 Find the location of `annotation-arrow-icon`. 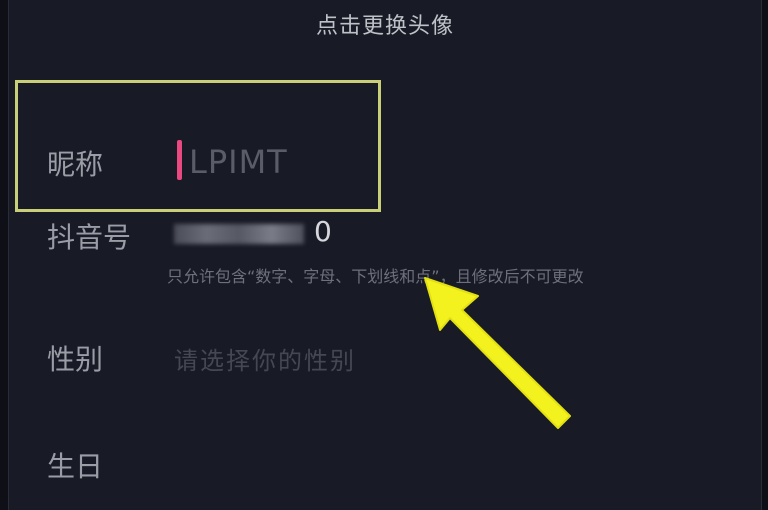

annotation-arrow-icon is located at coordinates (497, 353).